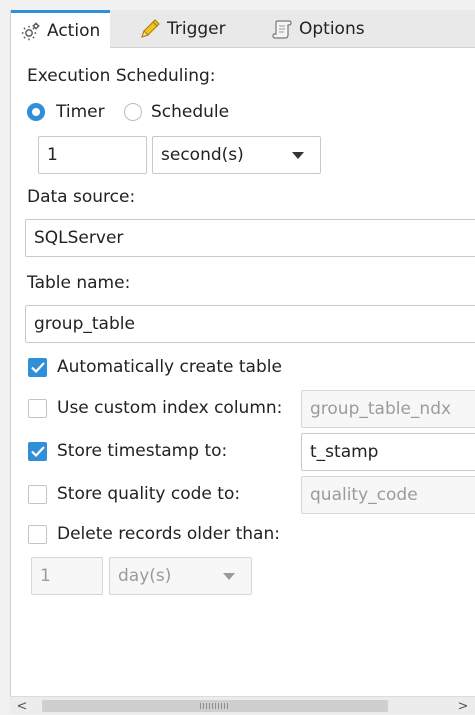 The width and height of the screenshot is (475, 715). Describe the element at coordinates (84, 324) in the screenshot. I see `table-name-value: group_table` at that location.